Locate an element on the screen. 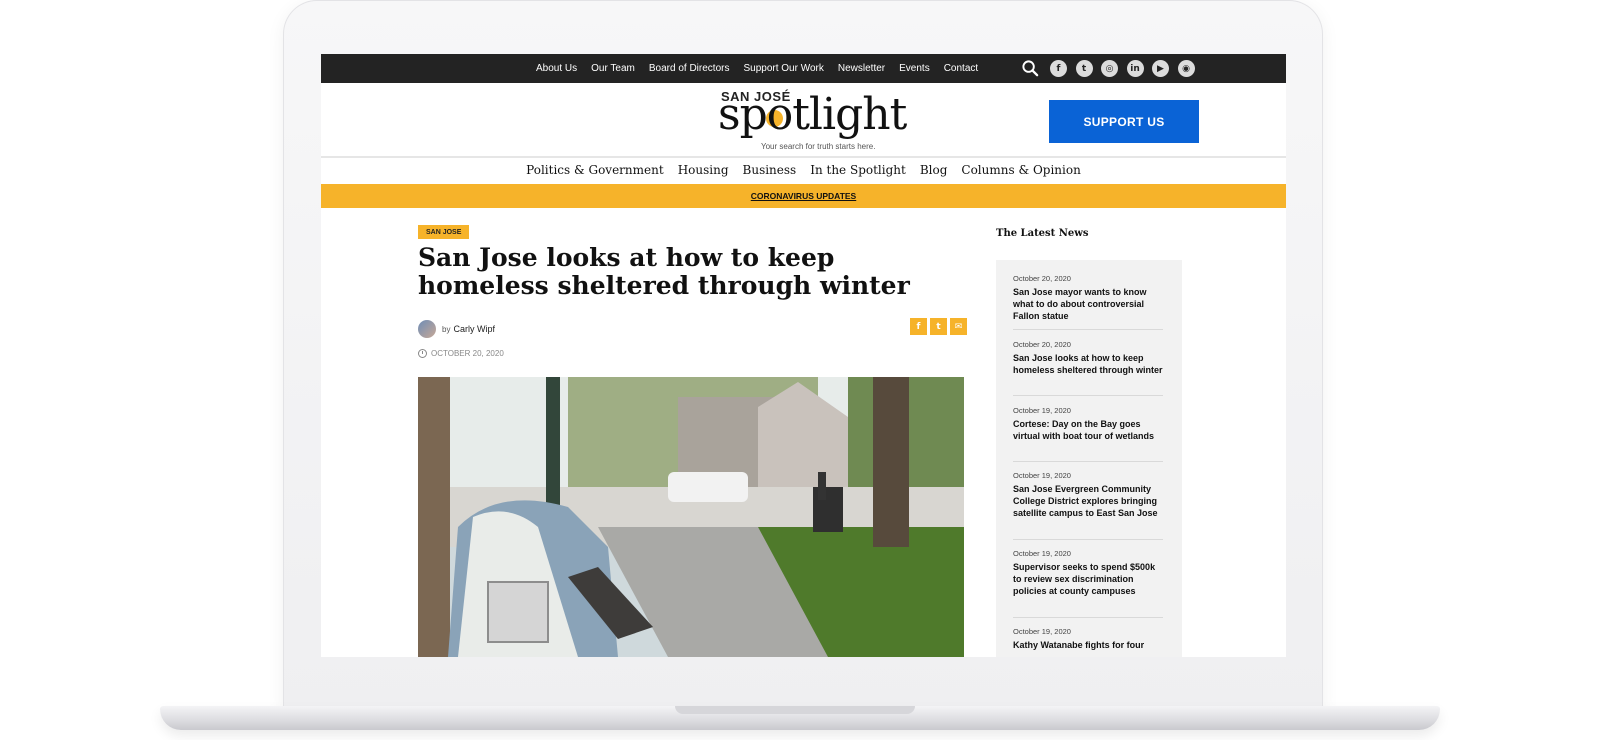 Image resolution: width=1600 pixels, height=740 pixels. top-nav-support: Support Our Work is located at coordinates (783, 68).